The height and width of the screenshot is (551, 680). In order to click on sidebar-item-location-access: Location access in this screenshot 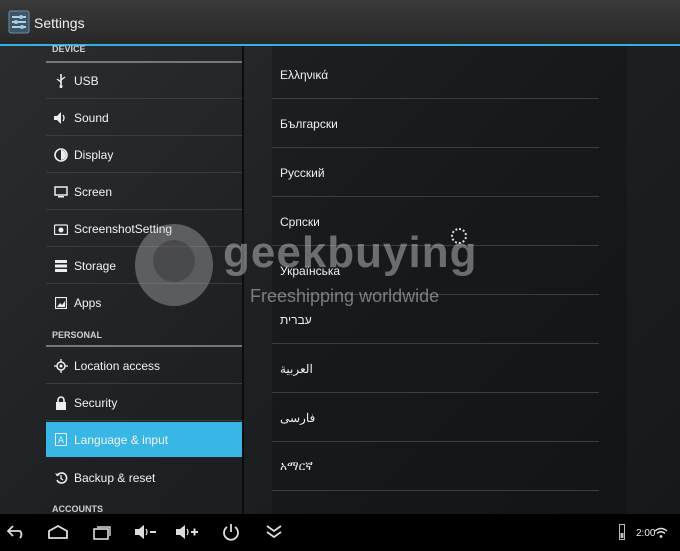, I will do `click(144, 366)`.